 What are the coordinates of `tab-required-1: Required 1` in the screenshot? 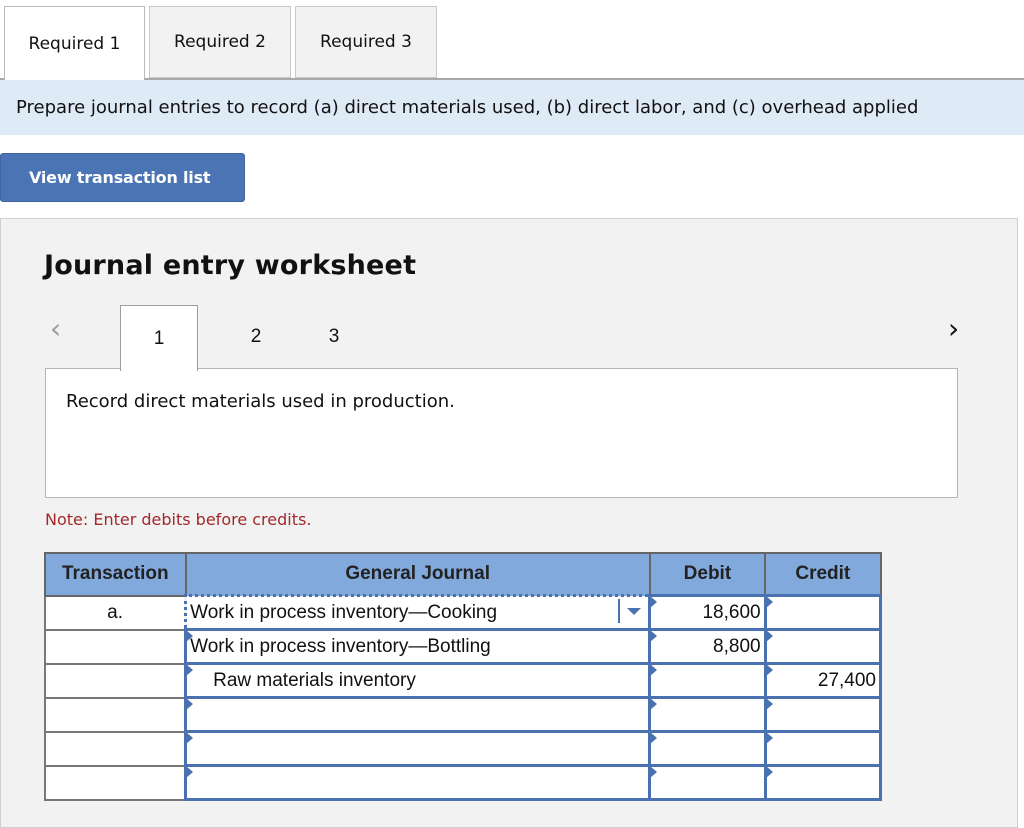 It's located at (74, 43).